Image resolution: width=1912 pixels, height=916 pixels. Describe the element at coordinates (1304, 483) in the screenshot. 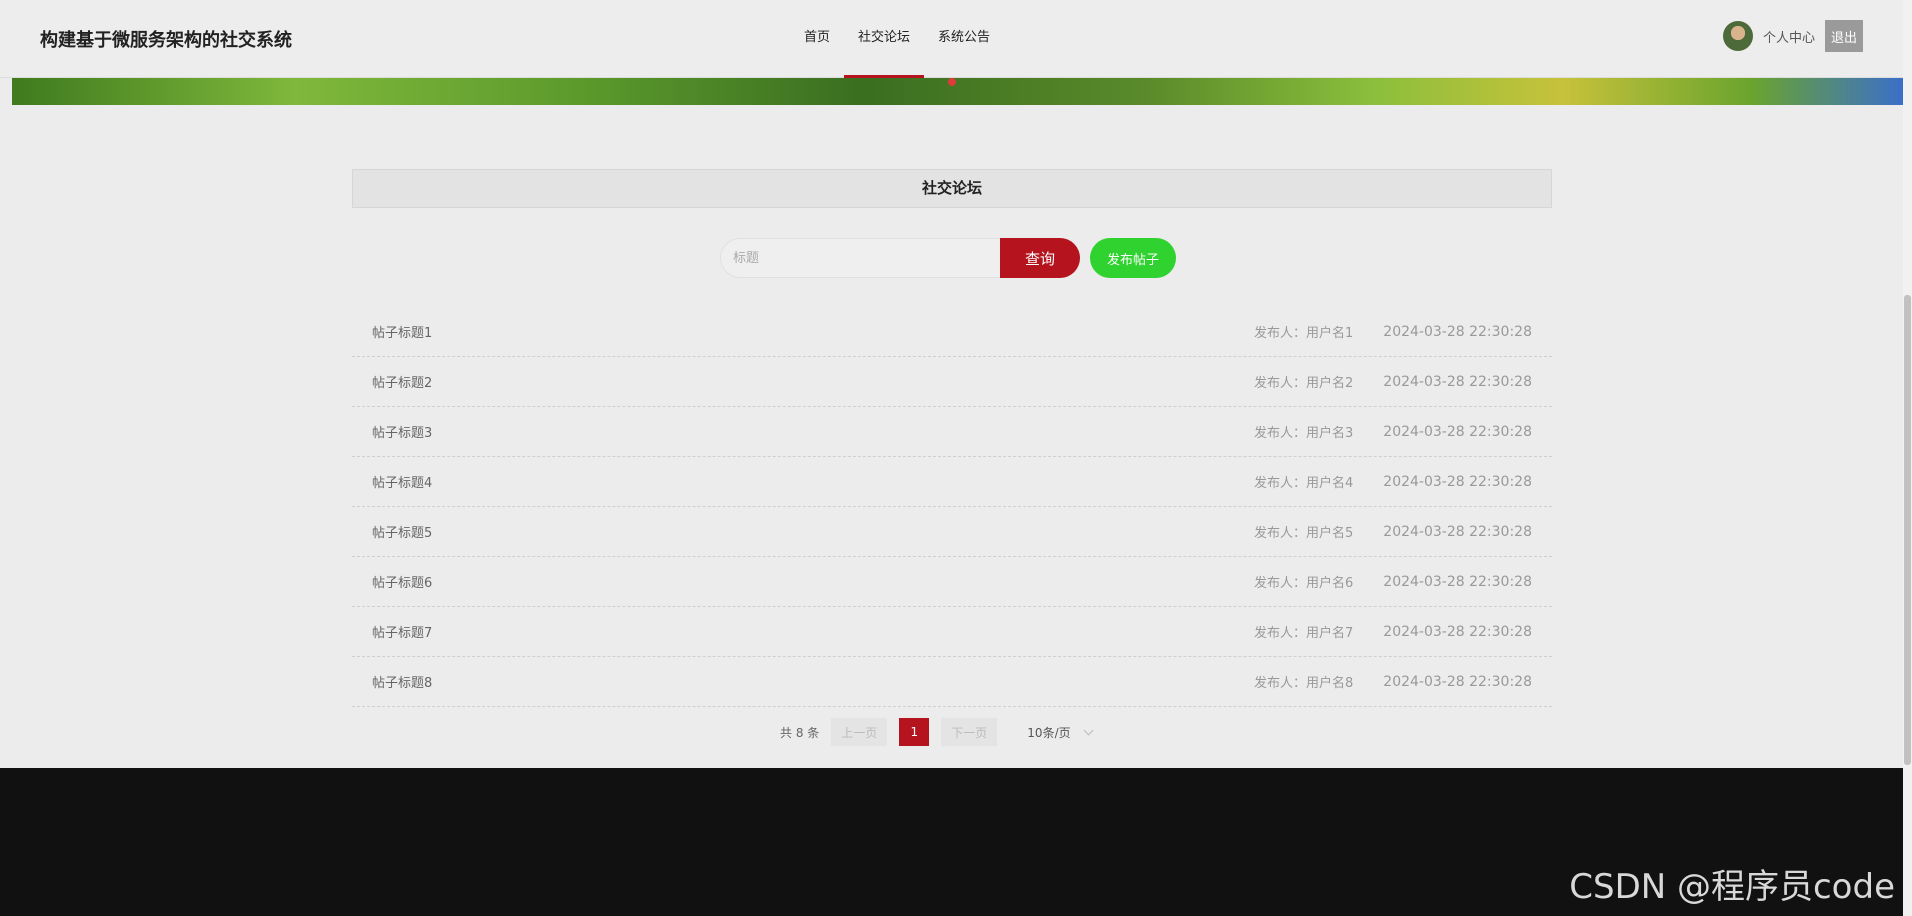

I see `post-author: 发布人：用户名4` at that location.